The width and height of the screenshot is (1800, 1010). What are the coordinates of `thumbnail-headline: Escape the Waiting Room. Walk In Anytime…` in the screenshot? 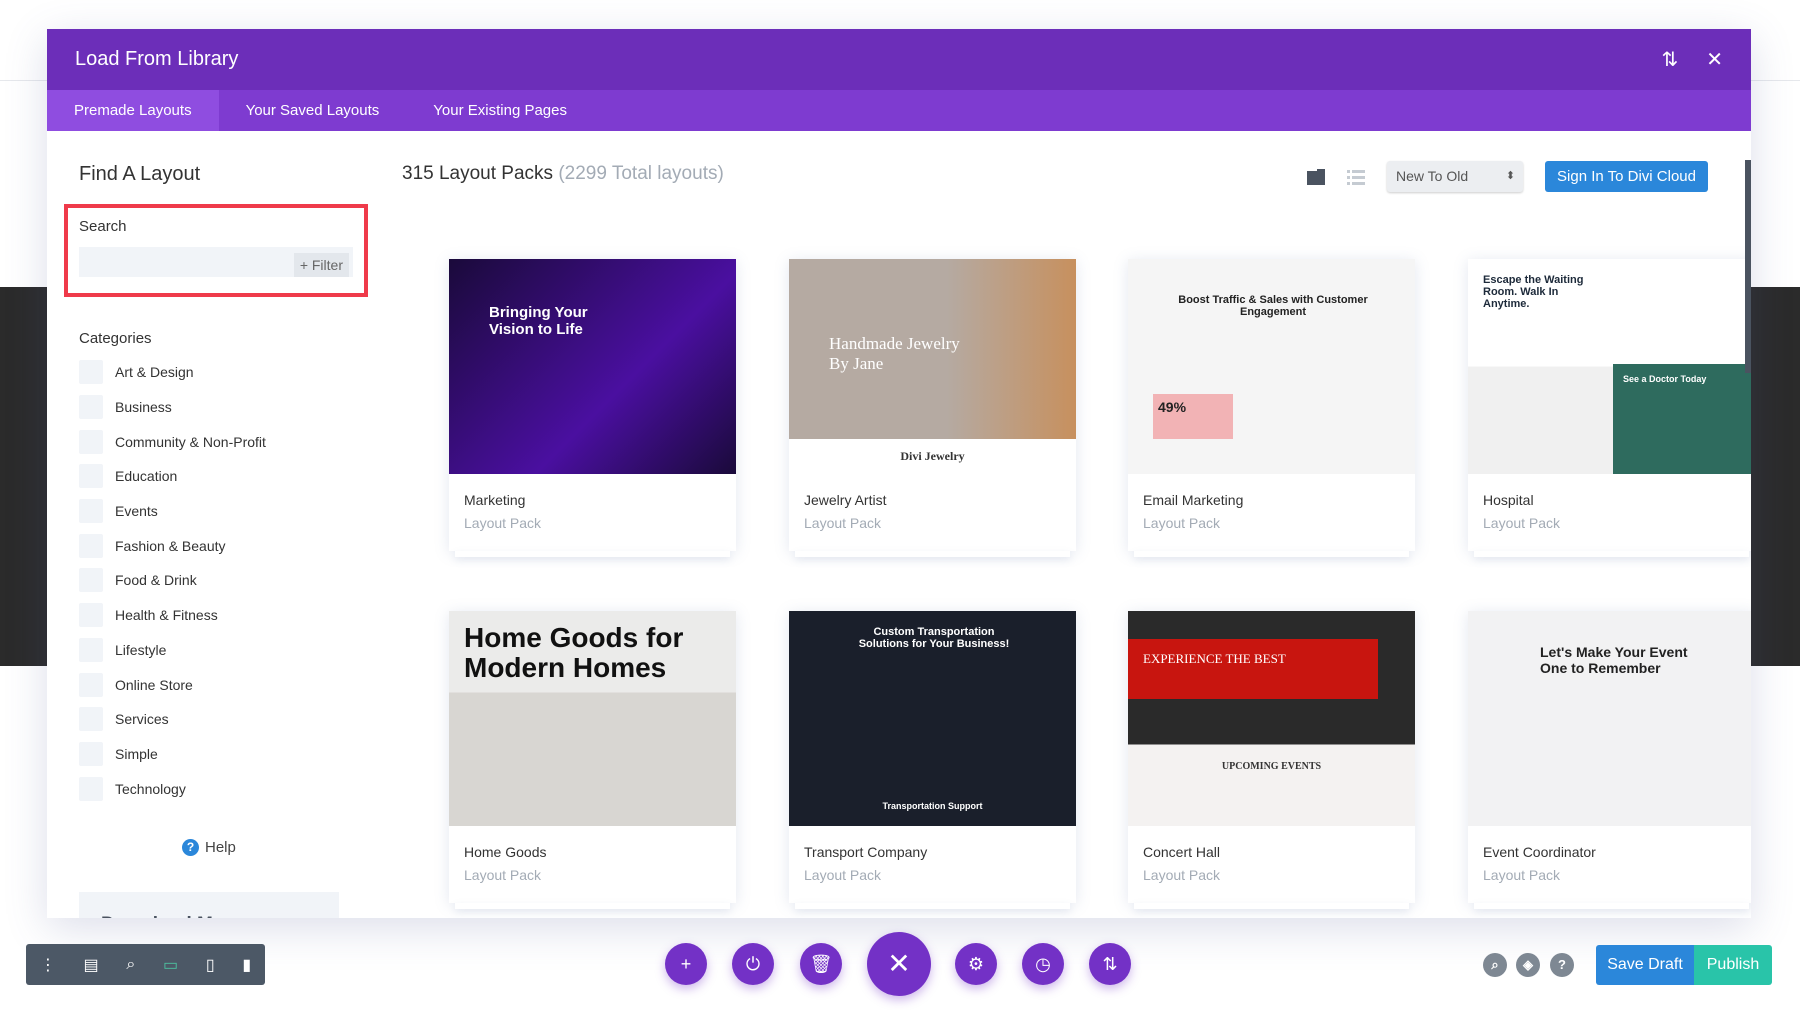 It's located at (1533, 292).